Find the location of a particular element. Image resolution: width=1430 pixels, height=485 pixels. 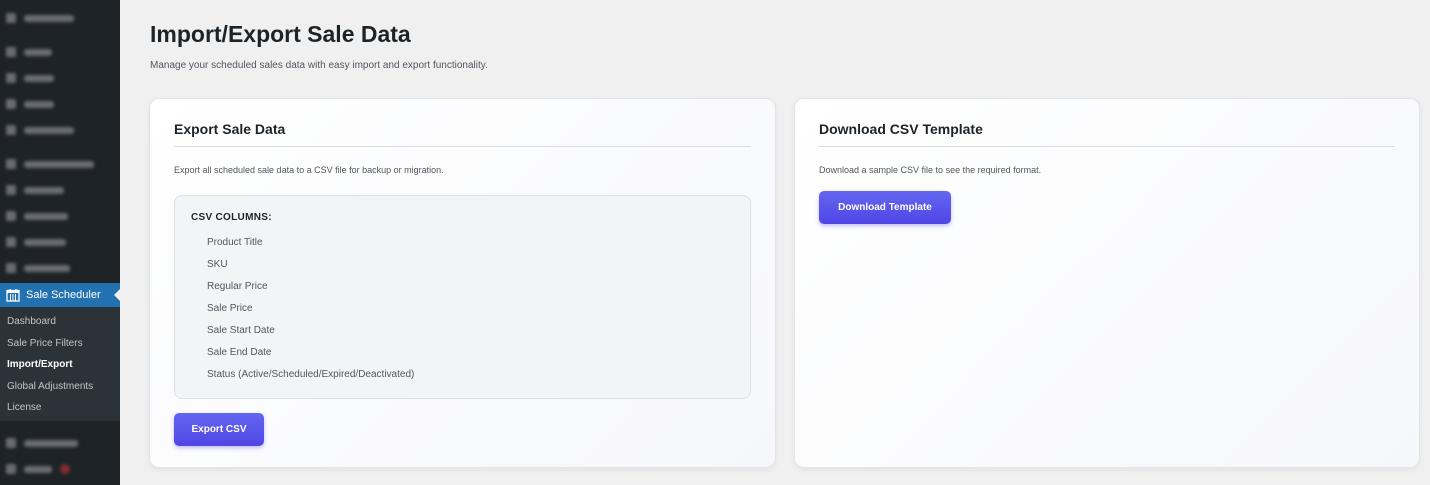

export-csv-button: Export CSV is located at coordinates (219, 429).